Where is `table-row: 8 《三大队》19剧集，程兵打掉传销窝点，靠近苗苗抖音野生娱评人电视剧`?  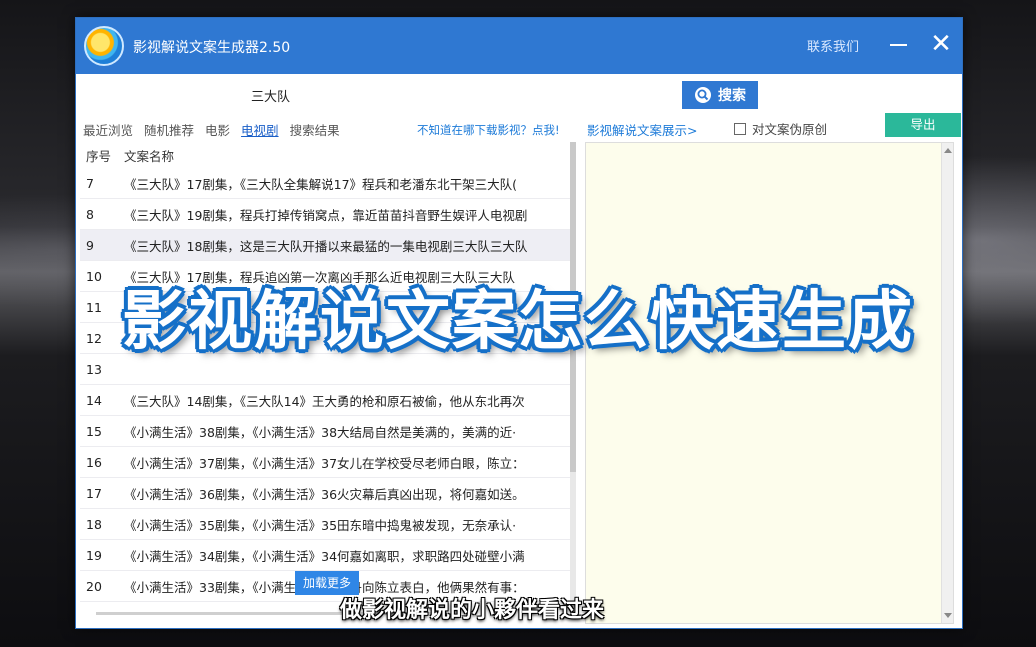 table-row: 8 《三大队》19剧集，程兵打掉传销窝点，靠近苗苗抖音野生娱评人电视剧 is located at coordinates (325, 214).